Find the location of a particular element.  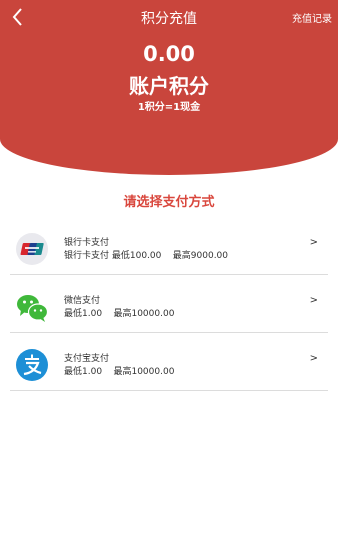

exchange-rate-text: 1积分=1现金 is located at coordinates (169, 107).